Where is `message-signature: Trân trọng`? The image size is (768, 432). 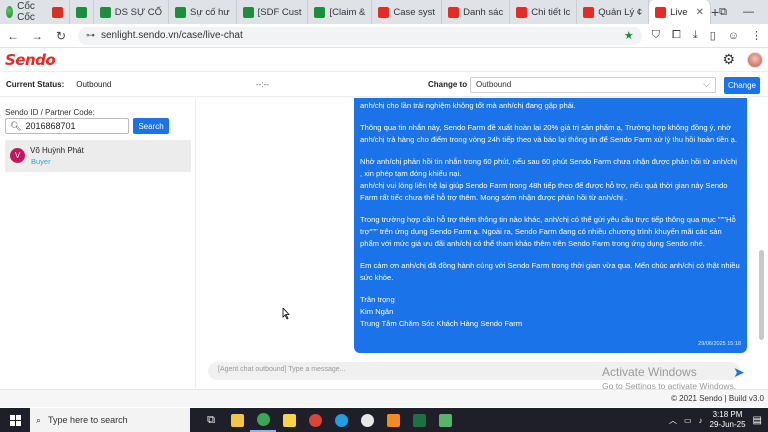
message-signature: Trân trọng is located at coordinates (377, 299).